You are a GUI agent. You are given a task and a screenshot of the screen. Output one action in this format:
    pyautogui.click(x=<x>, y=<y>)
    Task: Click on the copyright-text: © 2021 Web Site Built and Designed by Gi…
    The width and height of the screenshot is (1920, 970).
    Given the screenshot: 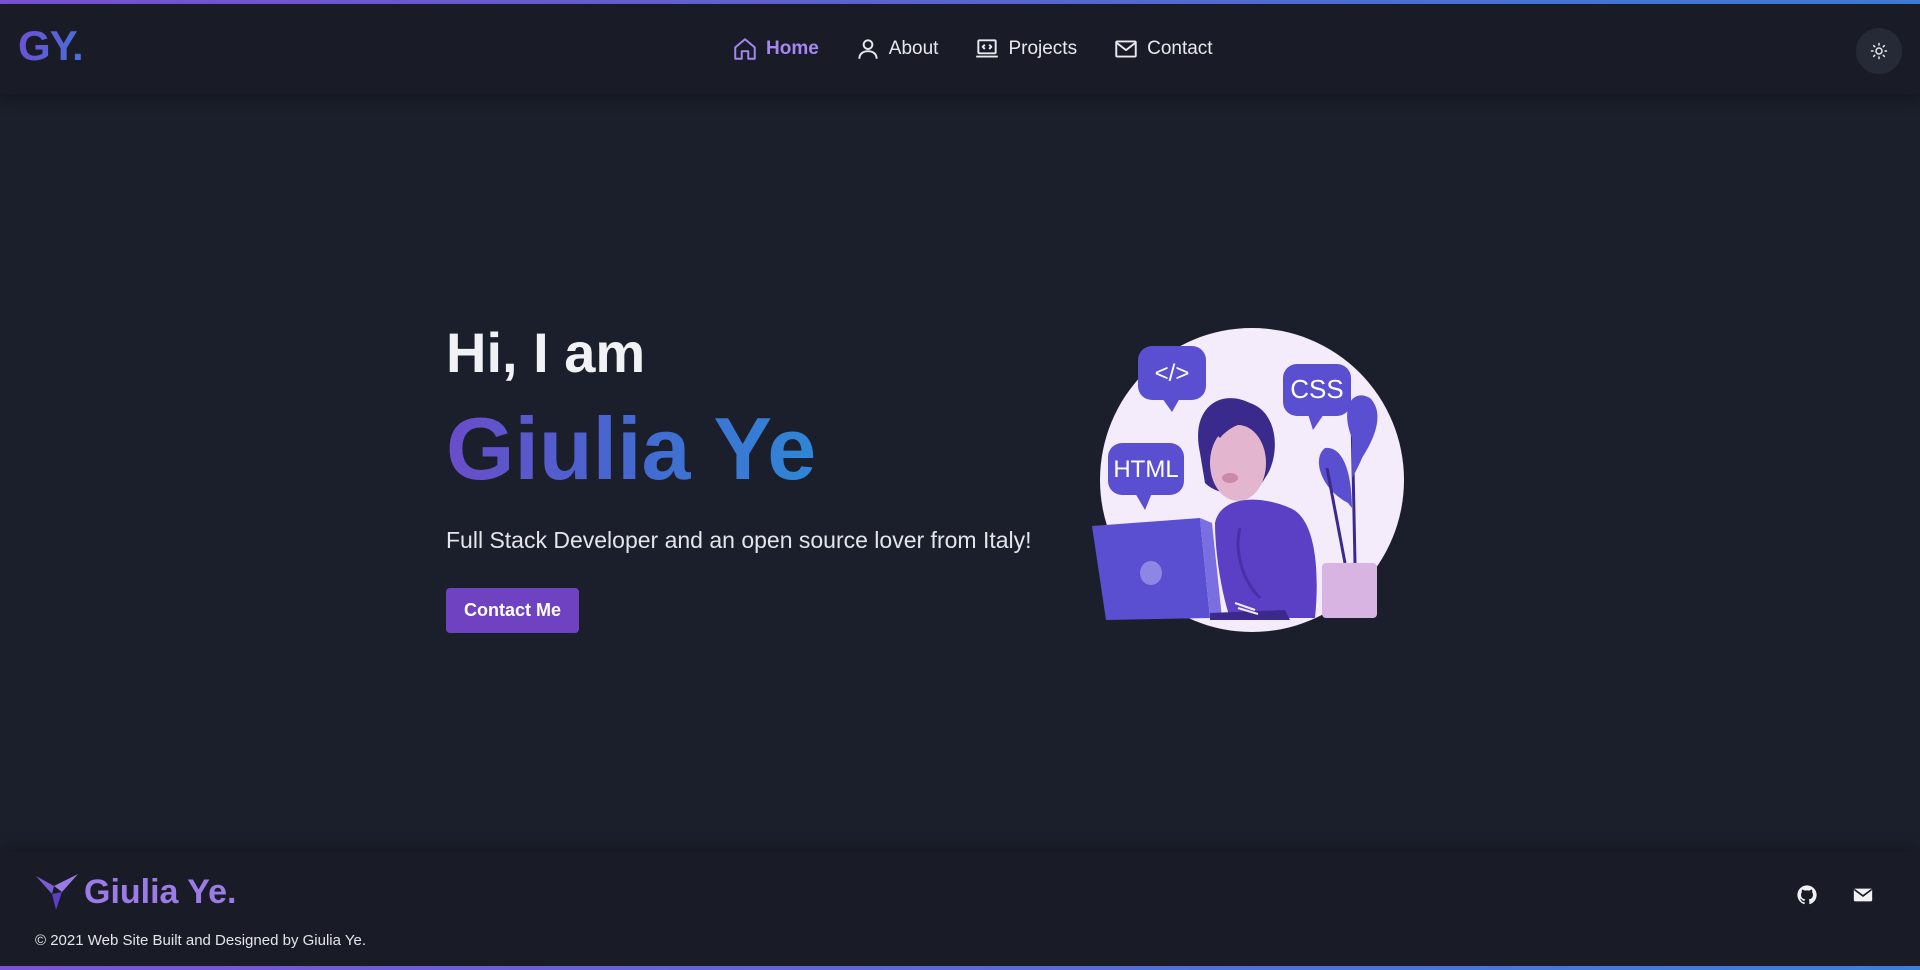 What is the action you would take?
    pyautogui.click(x=200, y=940)
    